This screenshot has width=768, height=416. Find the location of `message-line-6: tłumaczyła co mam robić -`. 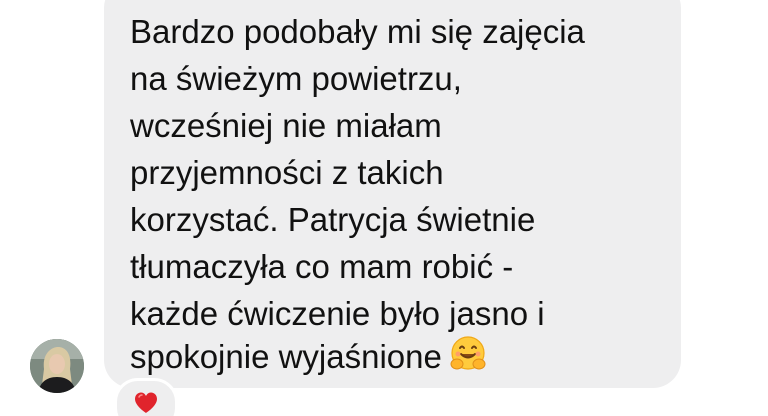

message-line-6: tłumaczyła co mam robić - is located at coordinates (322, 266).